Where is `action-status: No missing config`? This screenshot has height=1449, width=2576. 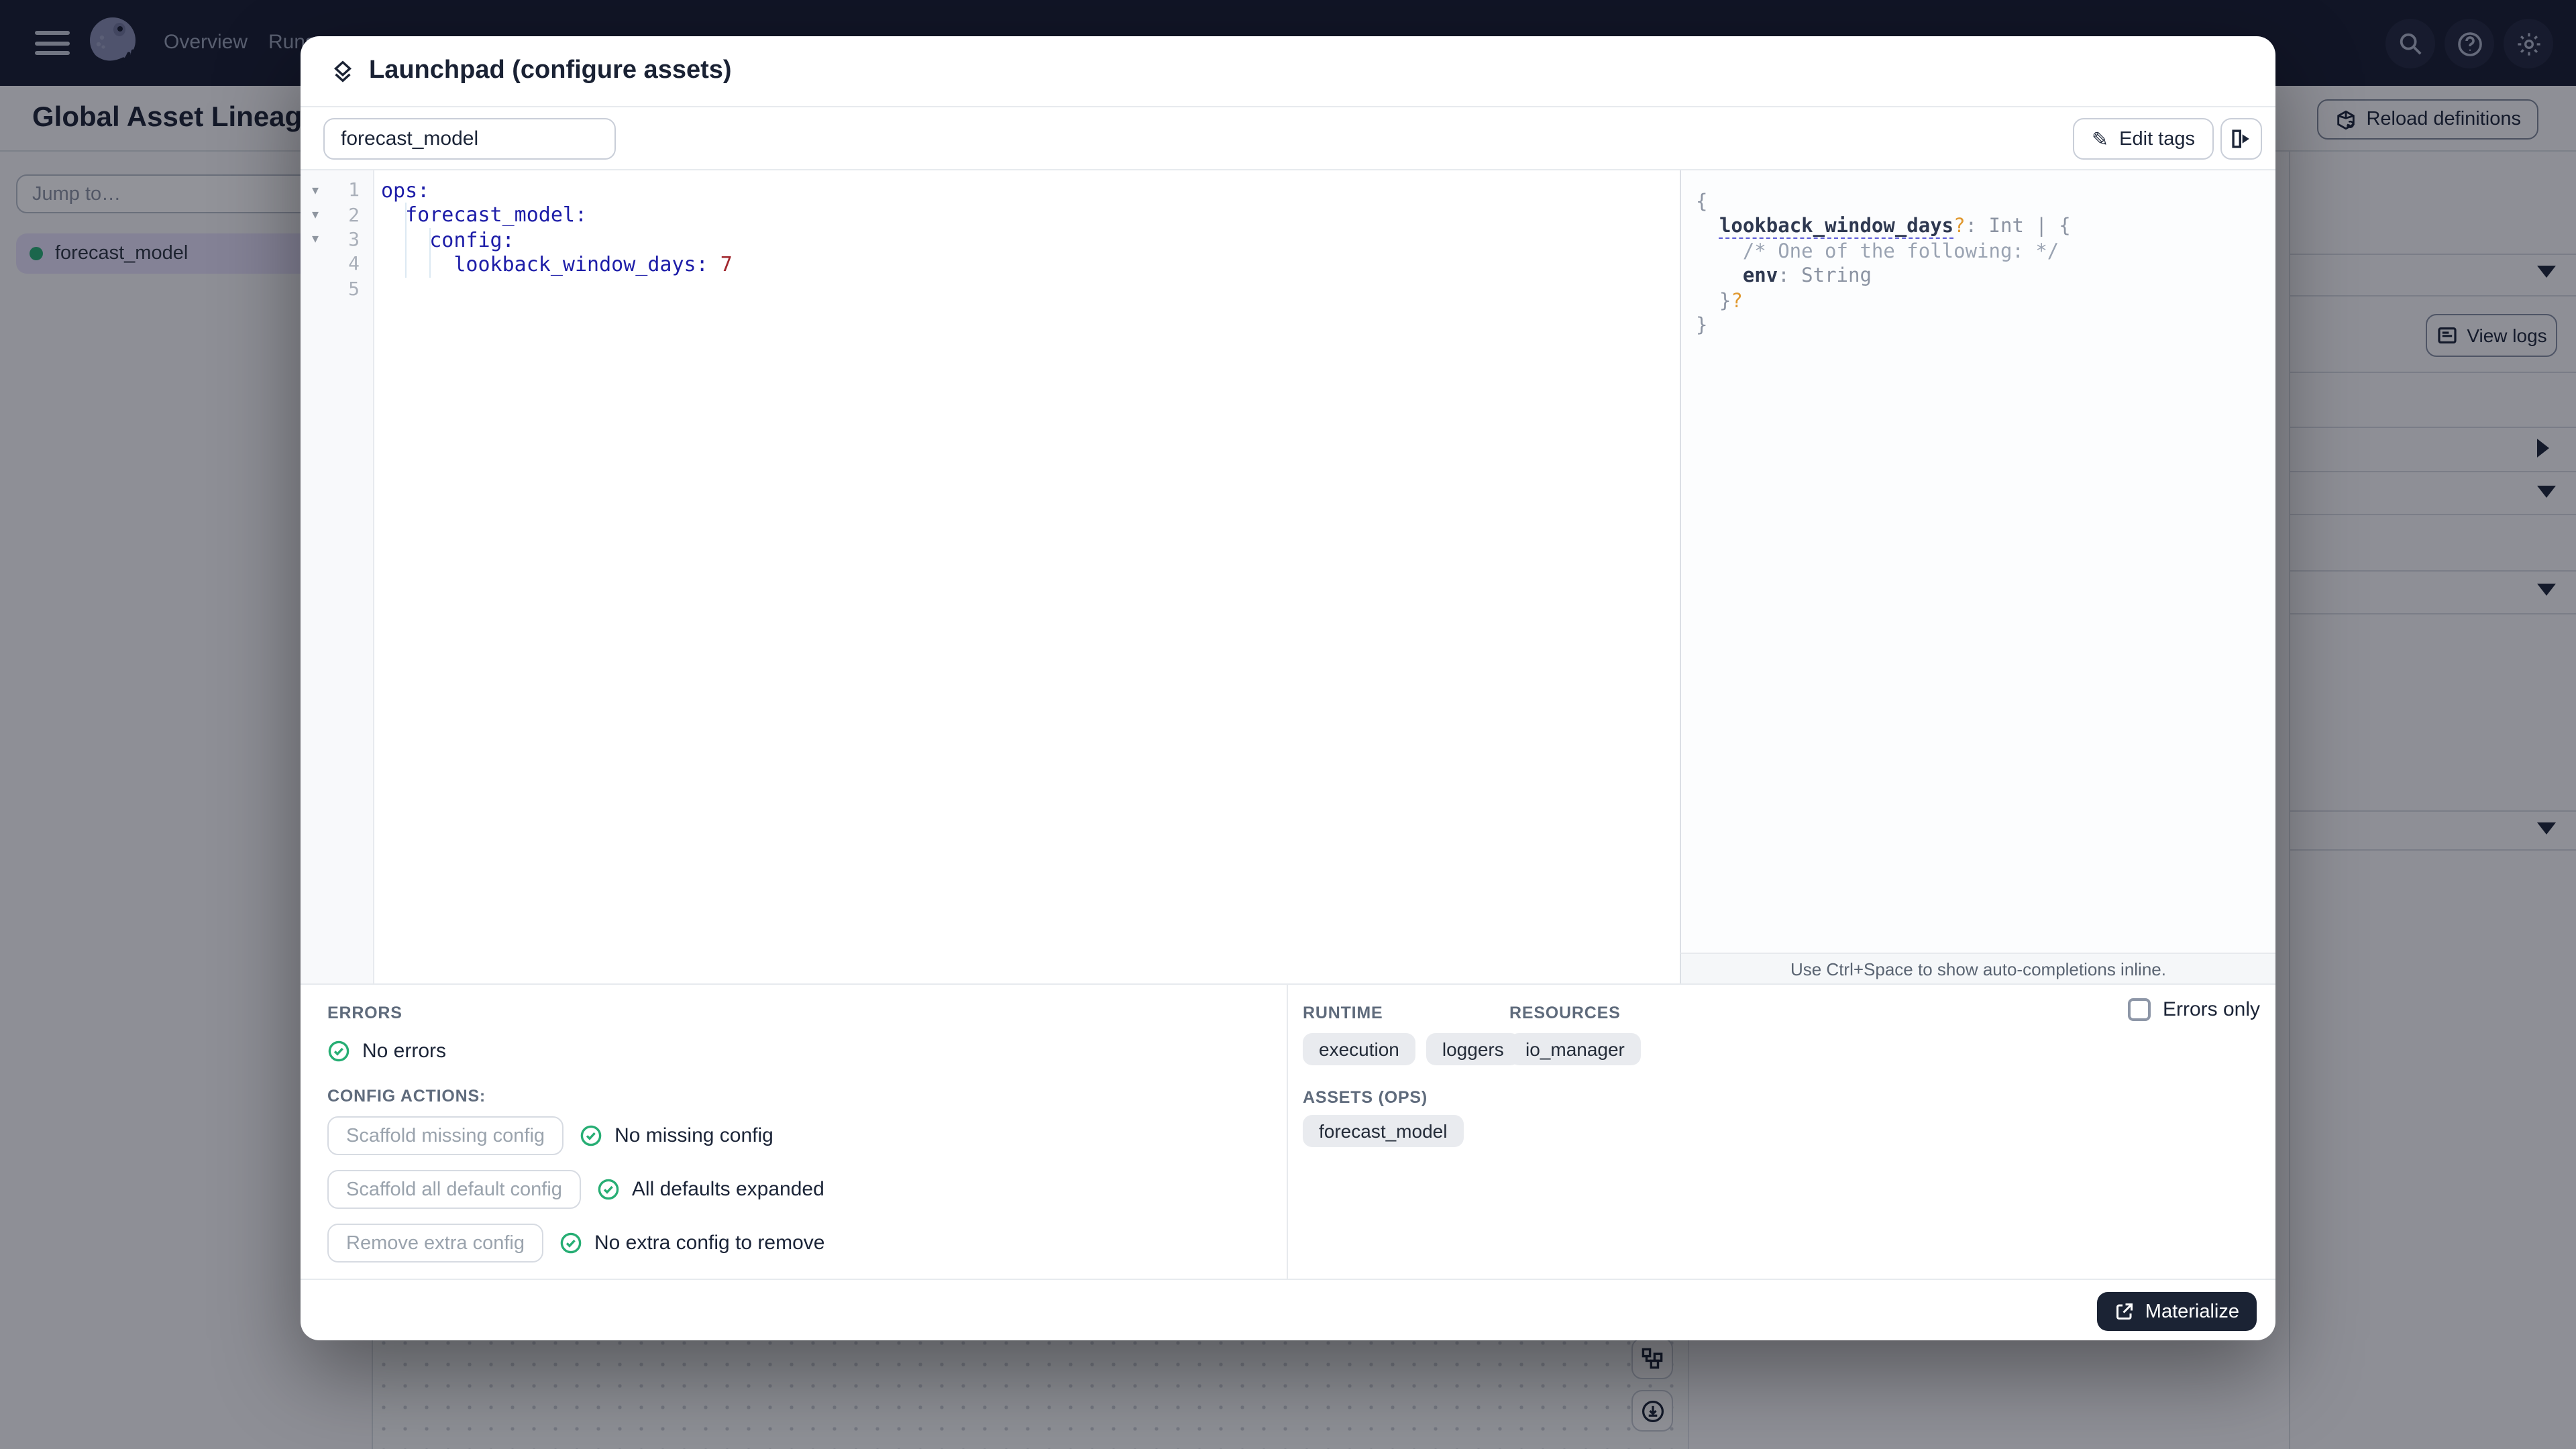 action-status: No missing config is located at coordinates (676, 1135).